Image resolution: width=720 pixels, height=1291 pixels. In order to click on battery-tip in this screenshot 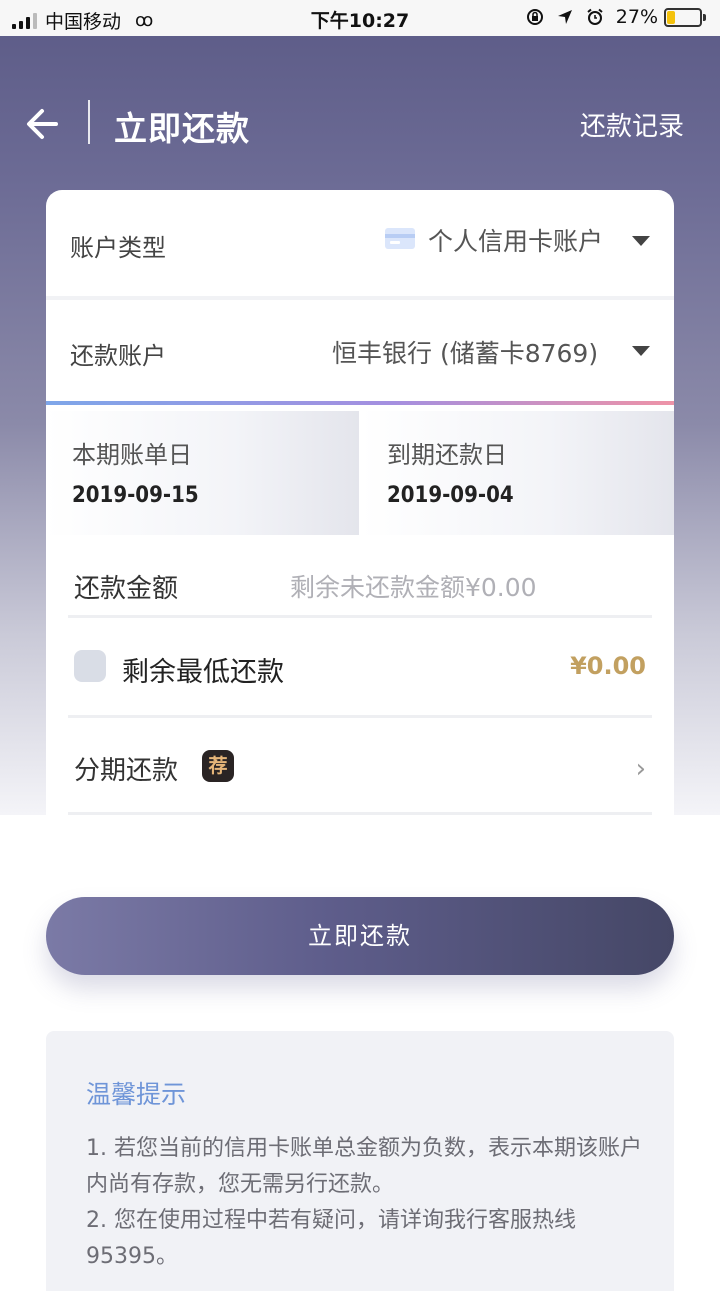, I will do `click(704, 17)`.